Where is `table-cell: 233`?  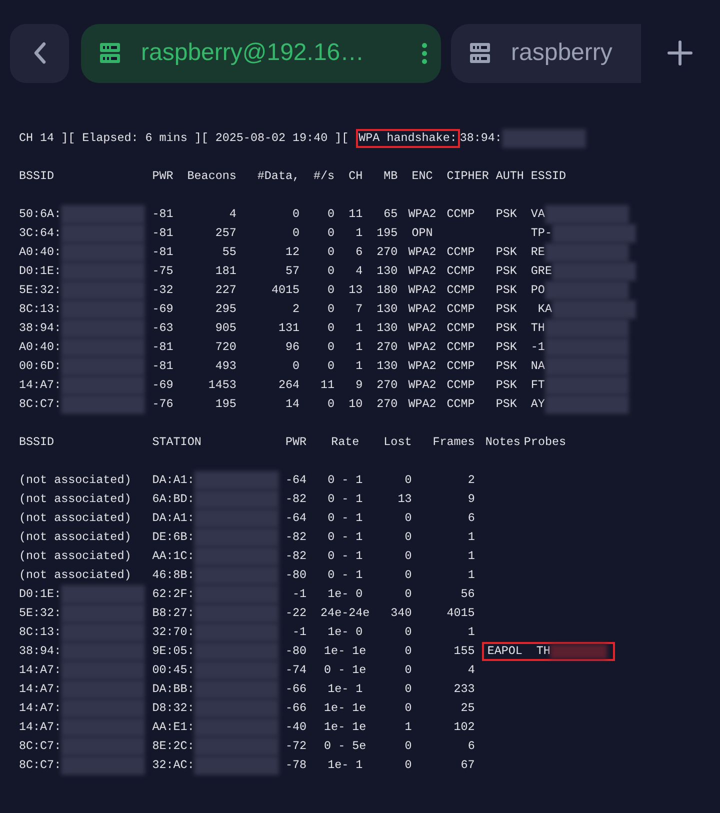 table-cell: 233 is located at coordinates (464, 689).